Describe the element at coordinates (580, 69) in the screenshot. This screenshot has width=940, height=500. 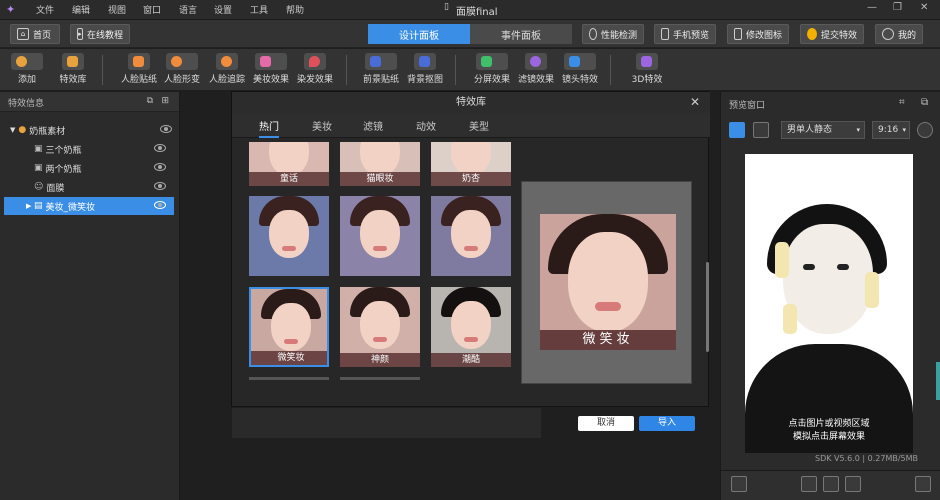
I see `lens-effect-tool: 镜头特效` at that location.